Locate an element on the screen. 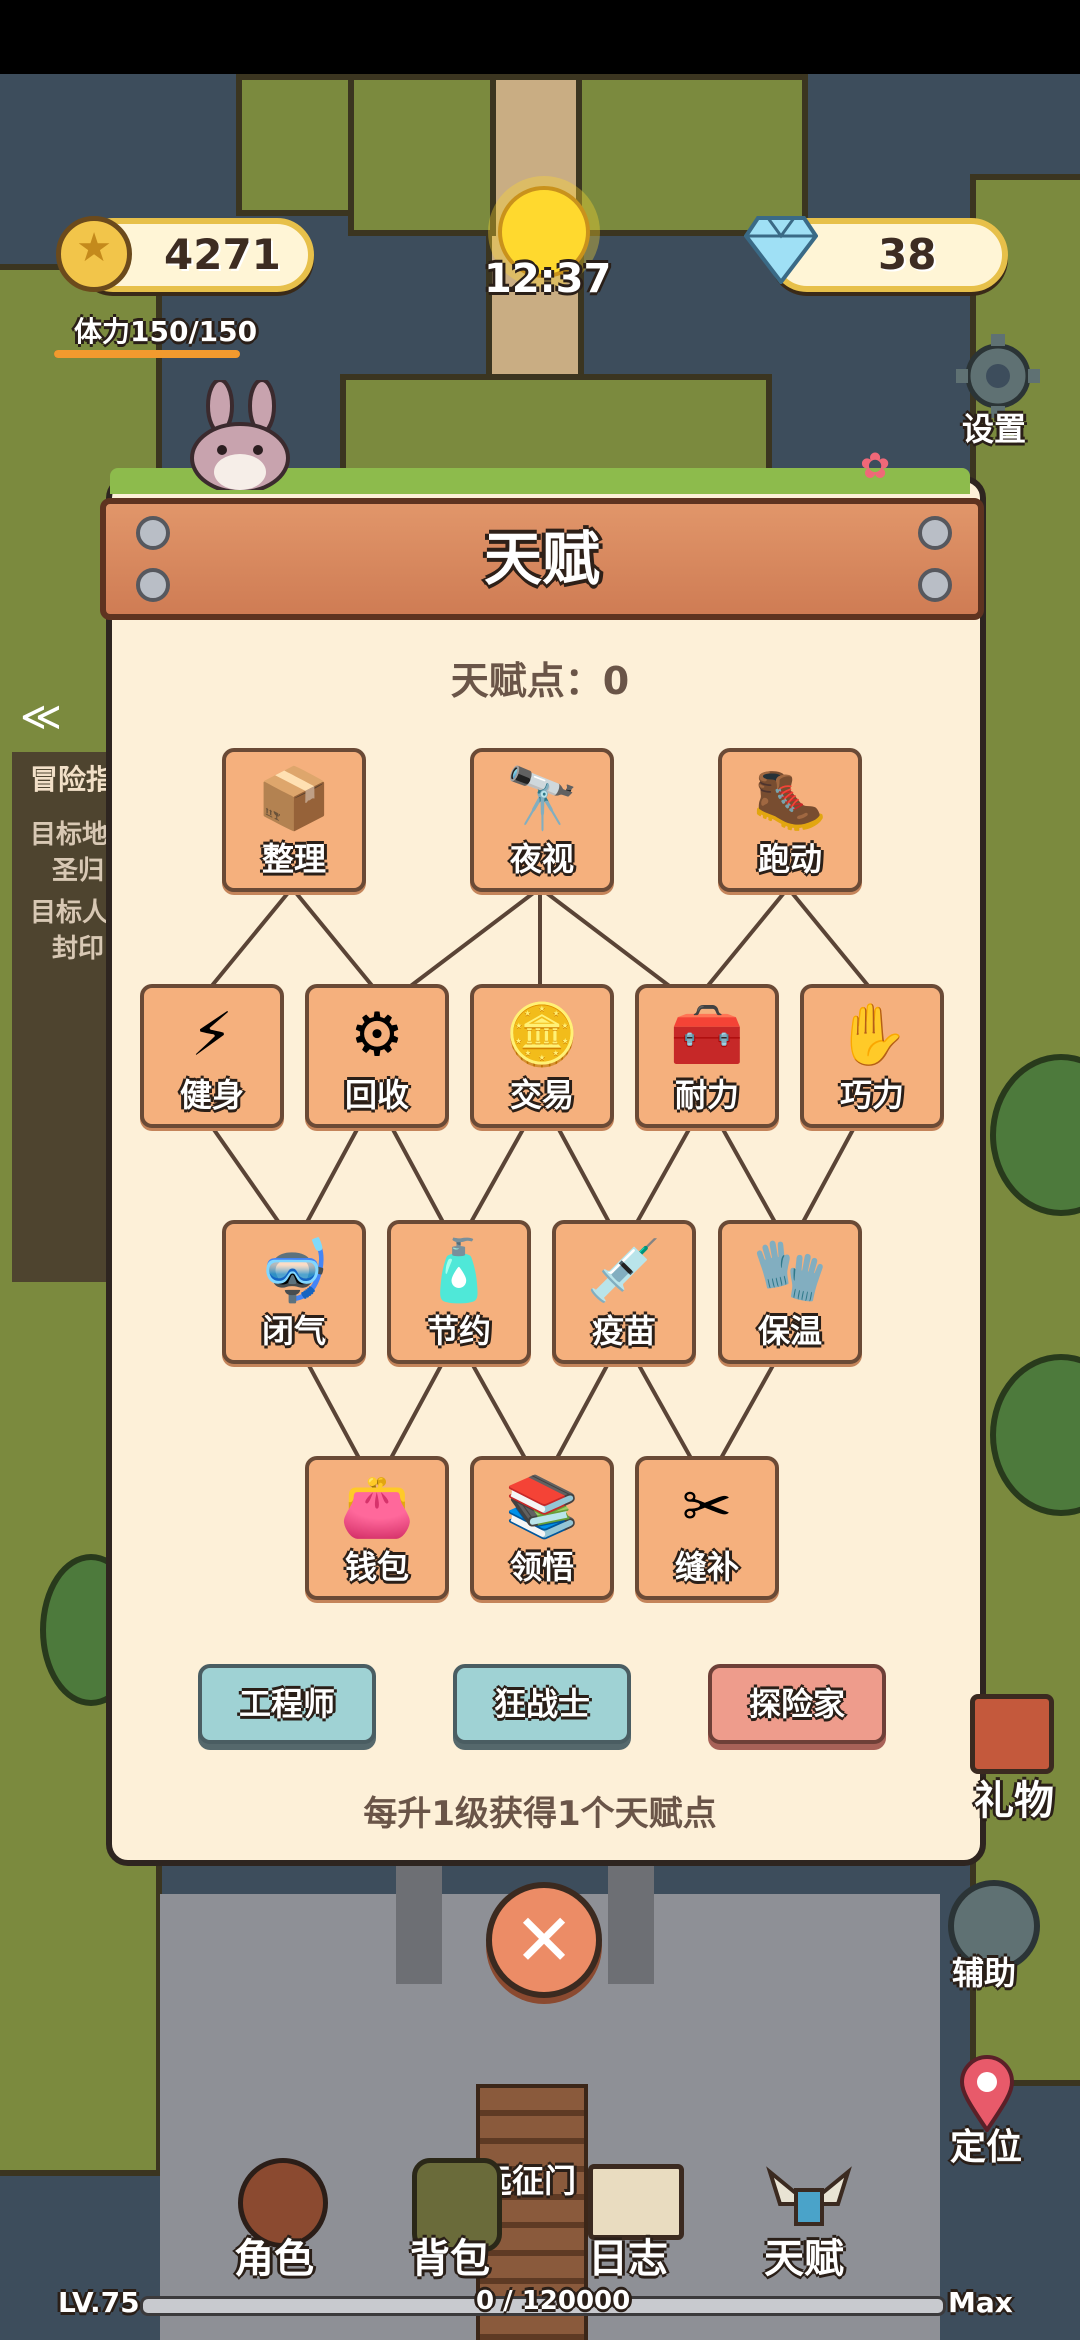 This screenshot has height=2340, width=1080. gloves-icon: 🧤 is located at coordinates (790, 1271).